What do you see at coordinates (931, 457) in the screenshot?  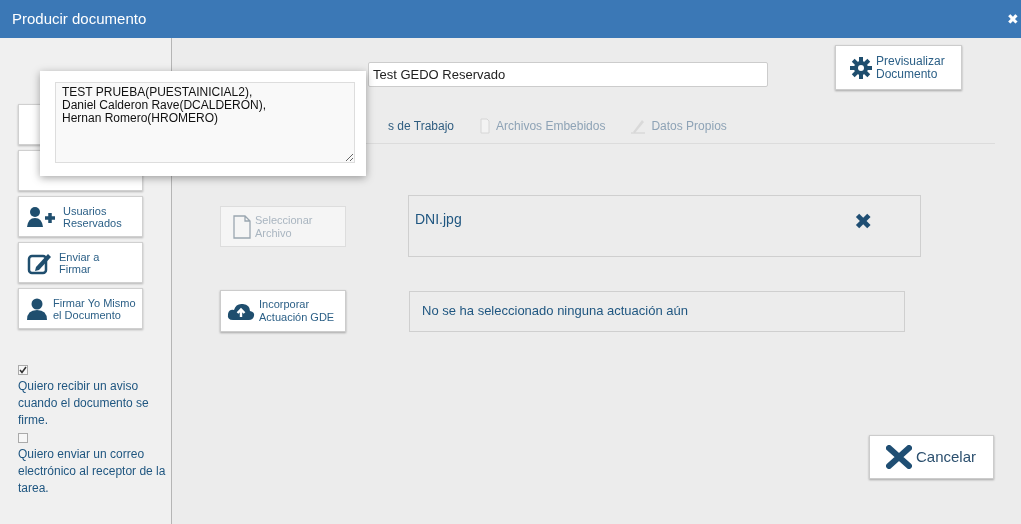 I see `cancel-button: Cancelar` at bounding box center [931, 457].